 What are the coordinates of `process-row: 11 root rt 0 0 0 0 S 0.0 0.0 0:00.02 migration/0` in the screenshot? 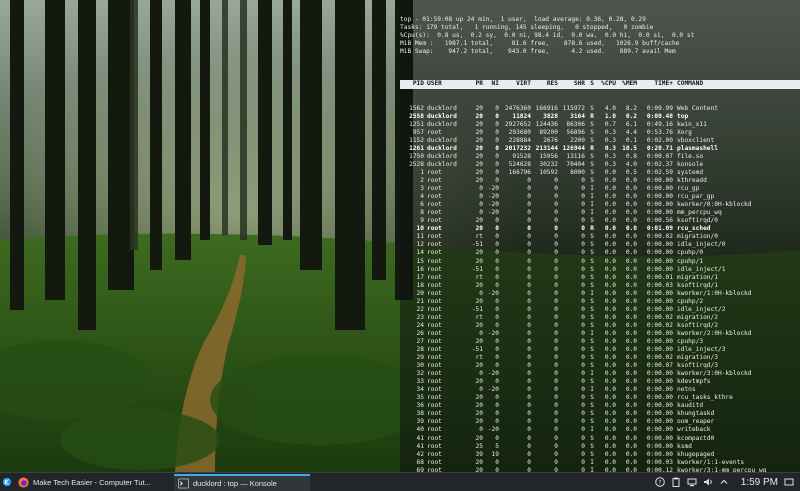 It's located at (600, 237).